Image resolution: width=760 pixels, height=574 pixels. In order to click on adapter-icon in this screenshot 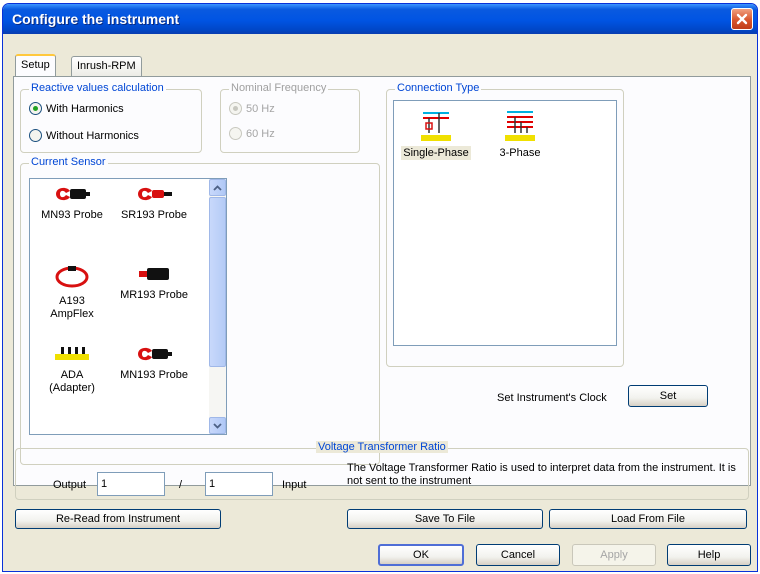, I will do `click(72, 353)`.